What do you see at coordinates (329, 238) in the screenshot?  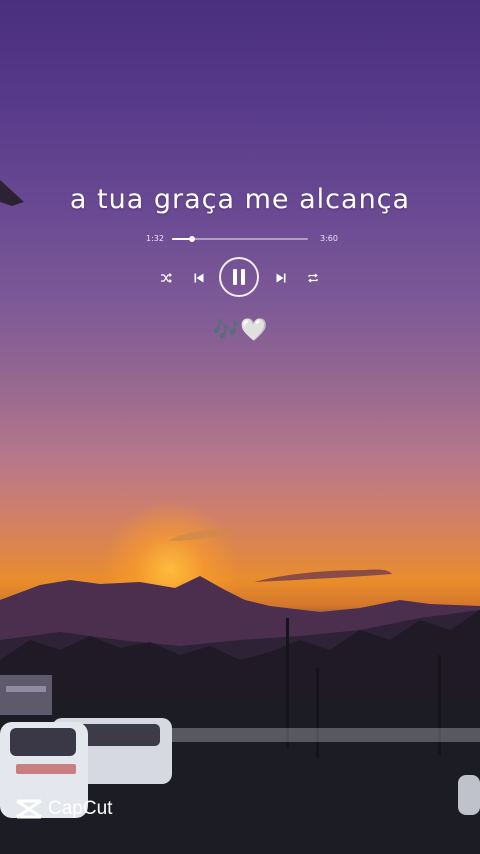 I see `total-time: 3:60` at bounding box center [329, 238].